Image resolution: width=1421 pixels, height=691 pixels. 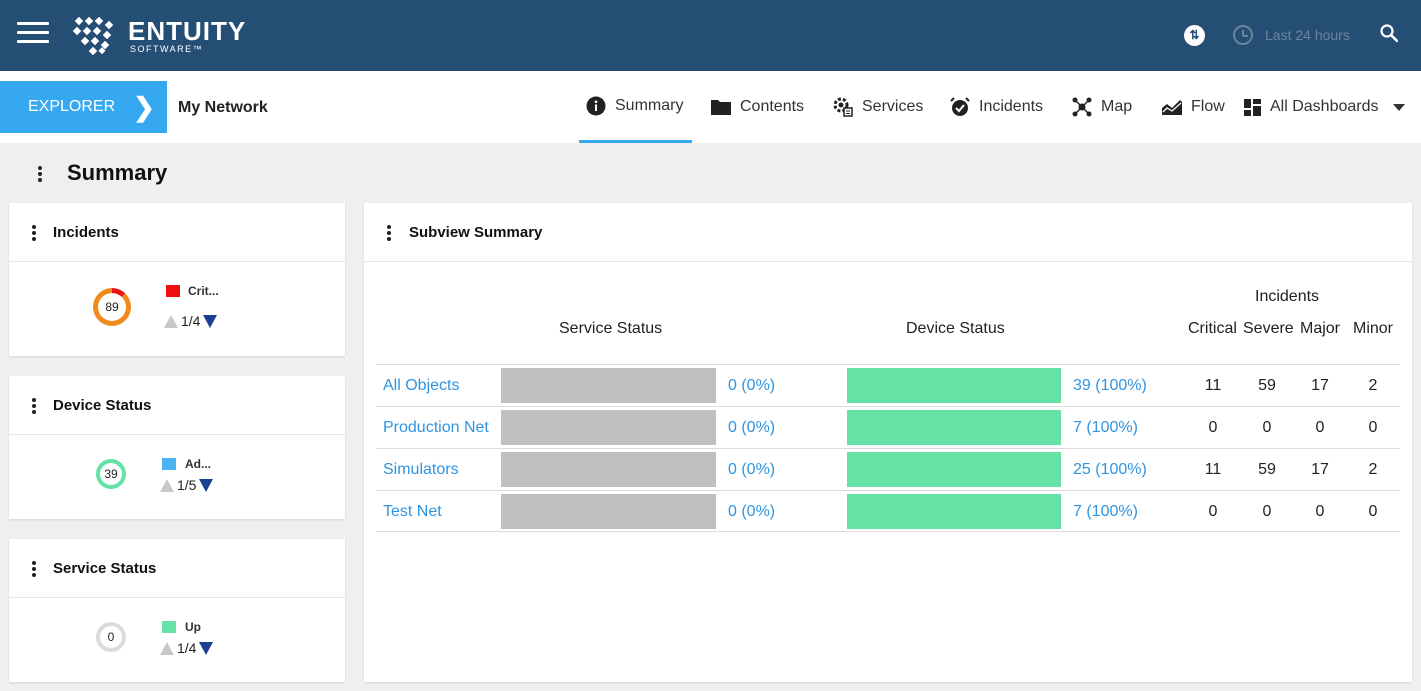 I want to click on column-group-incidents: Incidents, so click(x=1287, y=296).